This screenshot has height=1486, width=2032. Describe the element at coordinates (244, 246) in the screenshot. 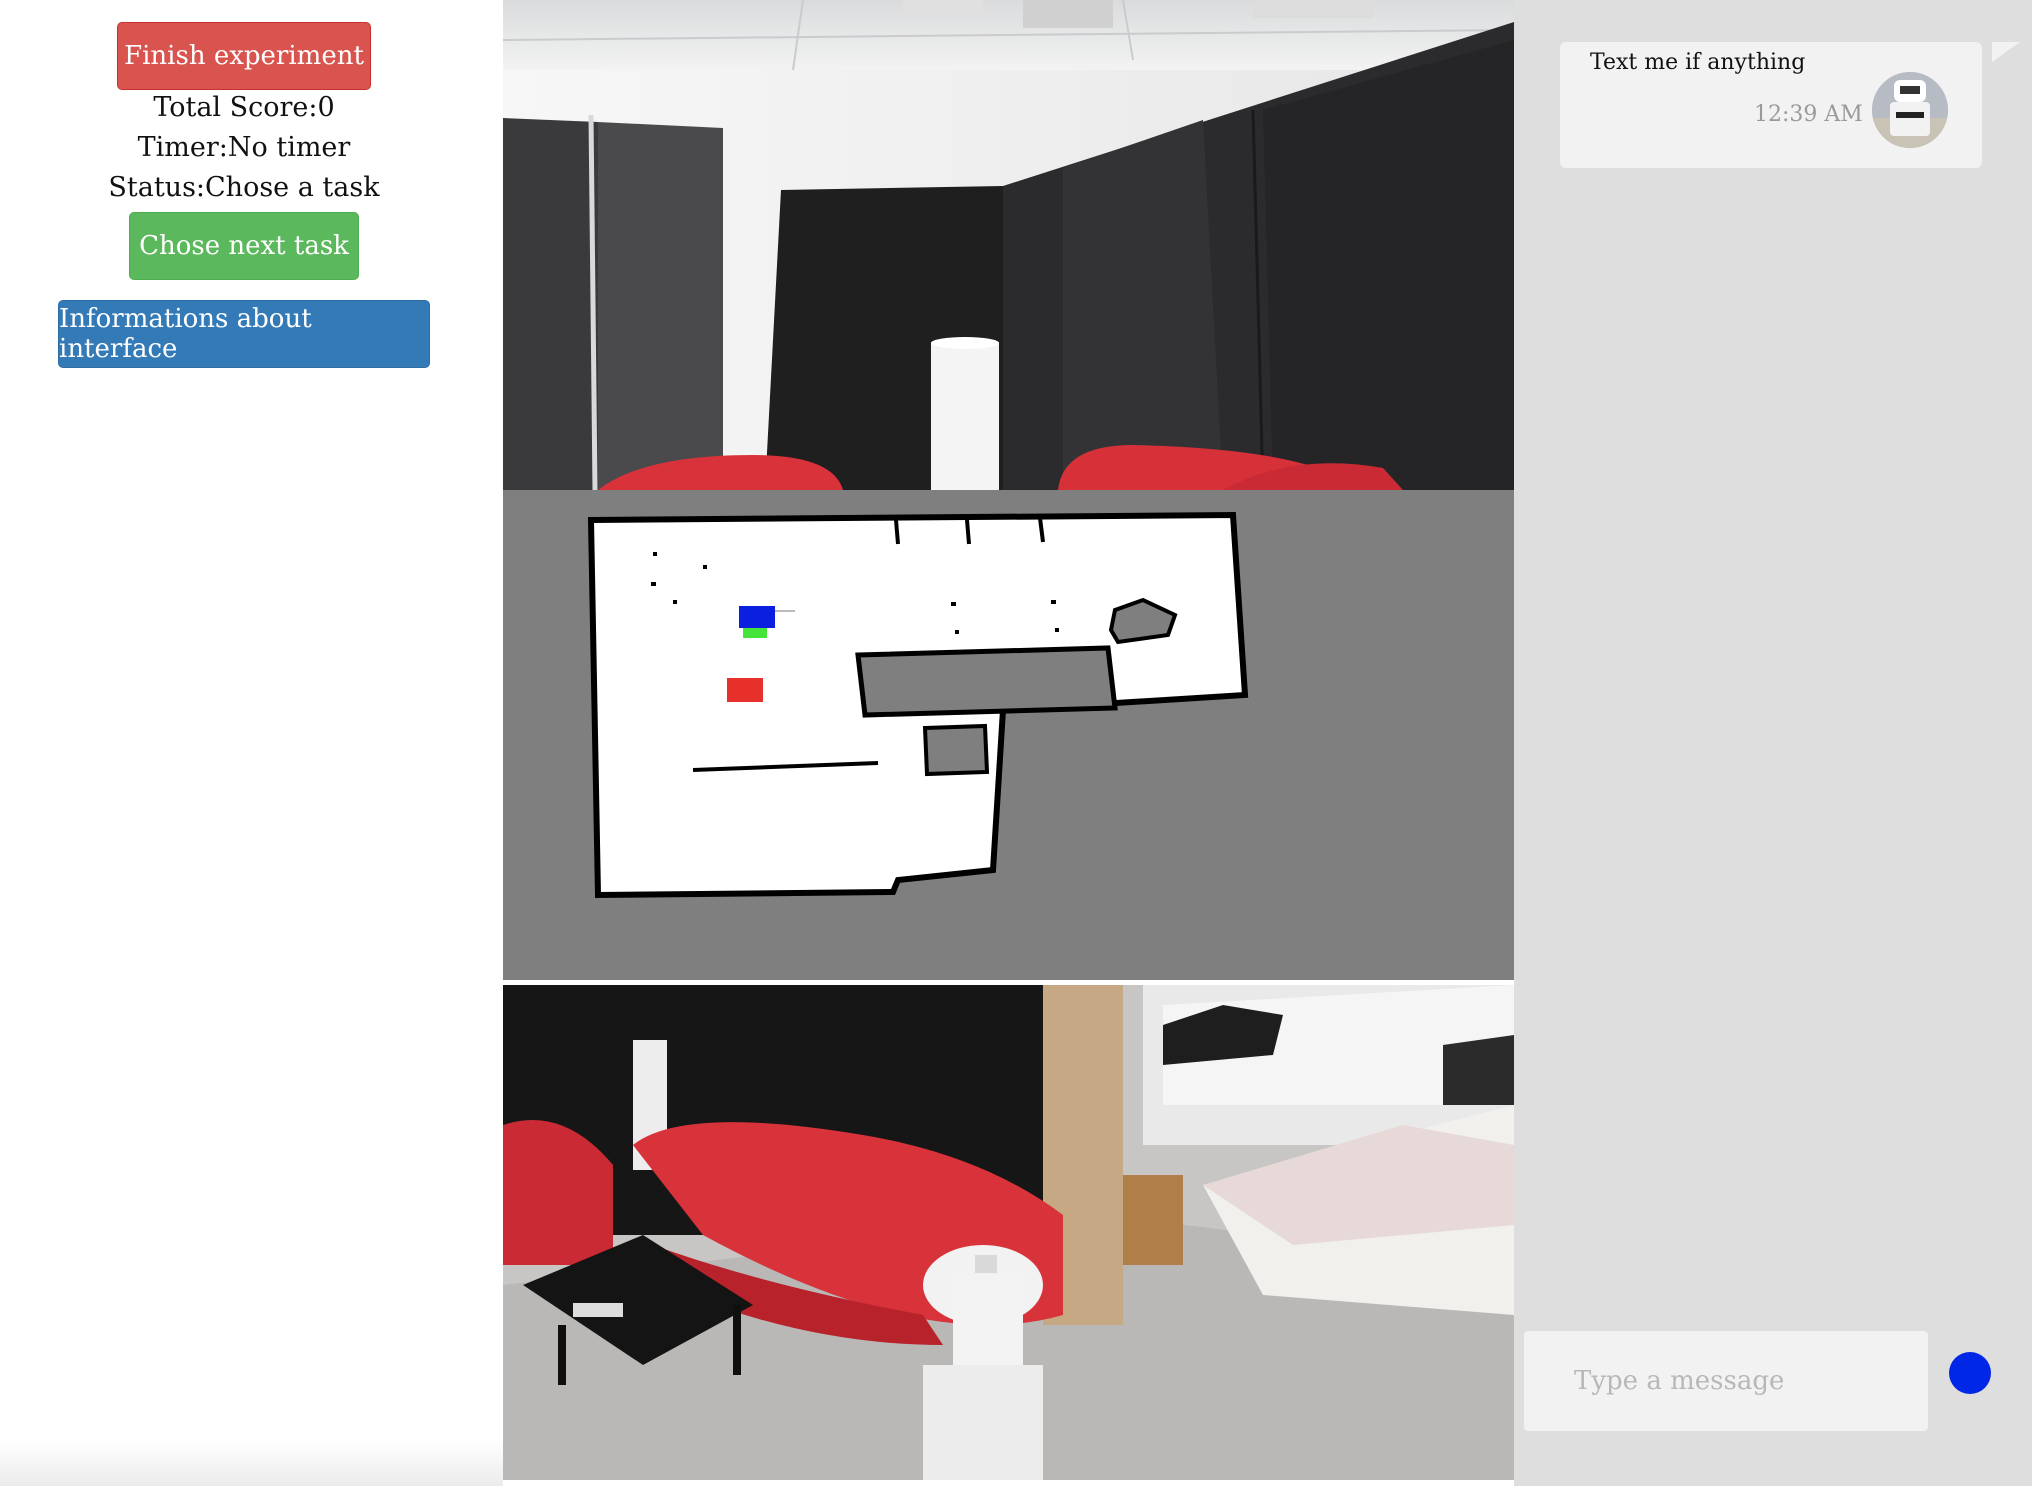

I see `chose-next-task-button: Chose next task` at that location.